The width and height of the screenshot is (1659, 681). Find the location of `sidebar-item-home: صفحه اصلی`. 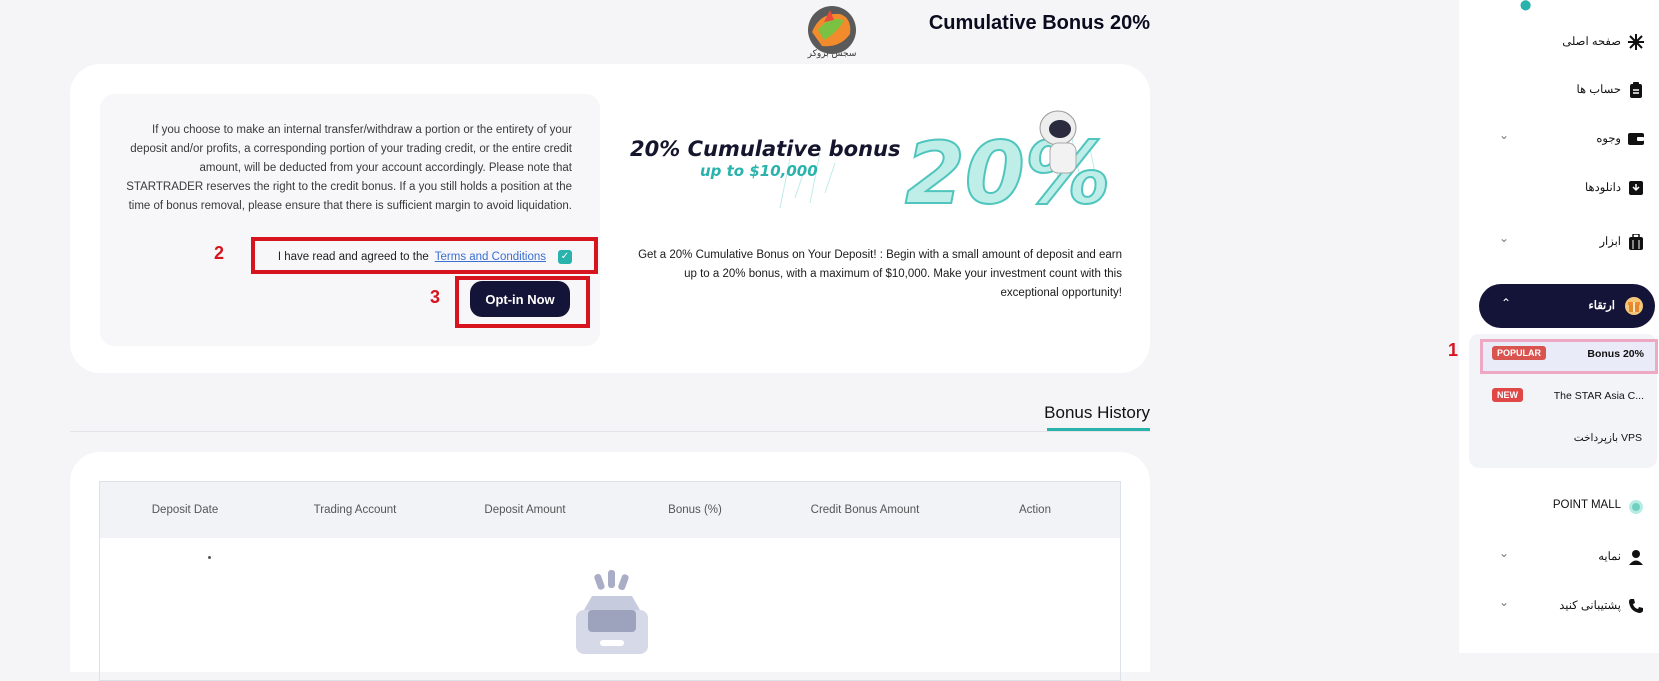

sidebar-item-home: صفحه اصلی is located at coordinates (1559, 43).